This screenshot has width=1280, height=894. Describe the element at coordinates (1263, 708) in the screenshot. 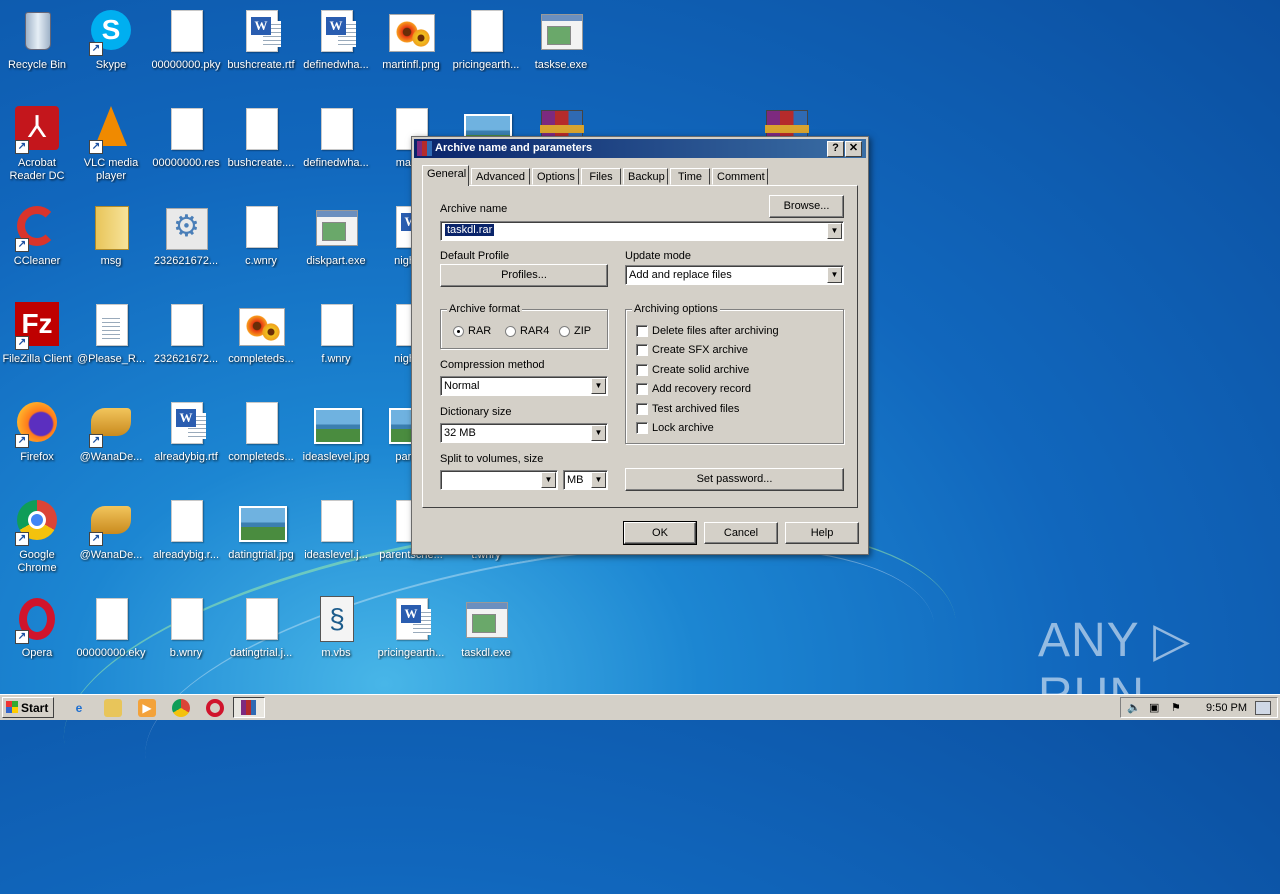

I see `show-desktop-icon` at that location.